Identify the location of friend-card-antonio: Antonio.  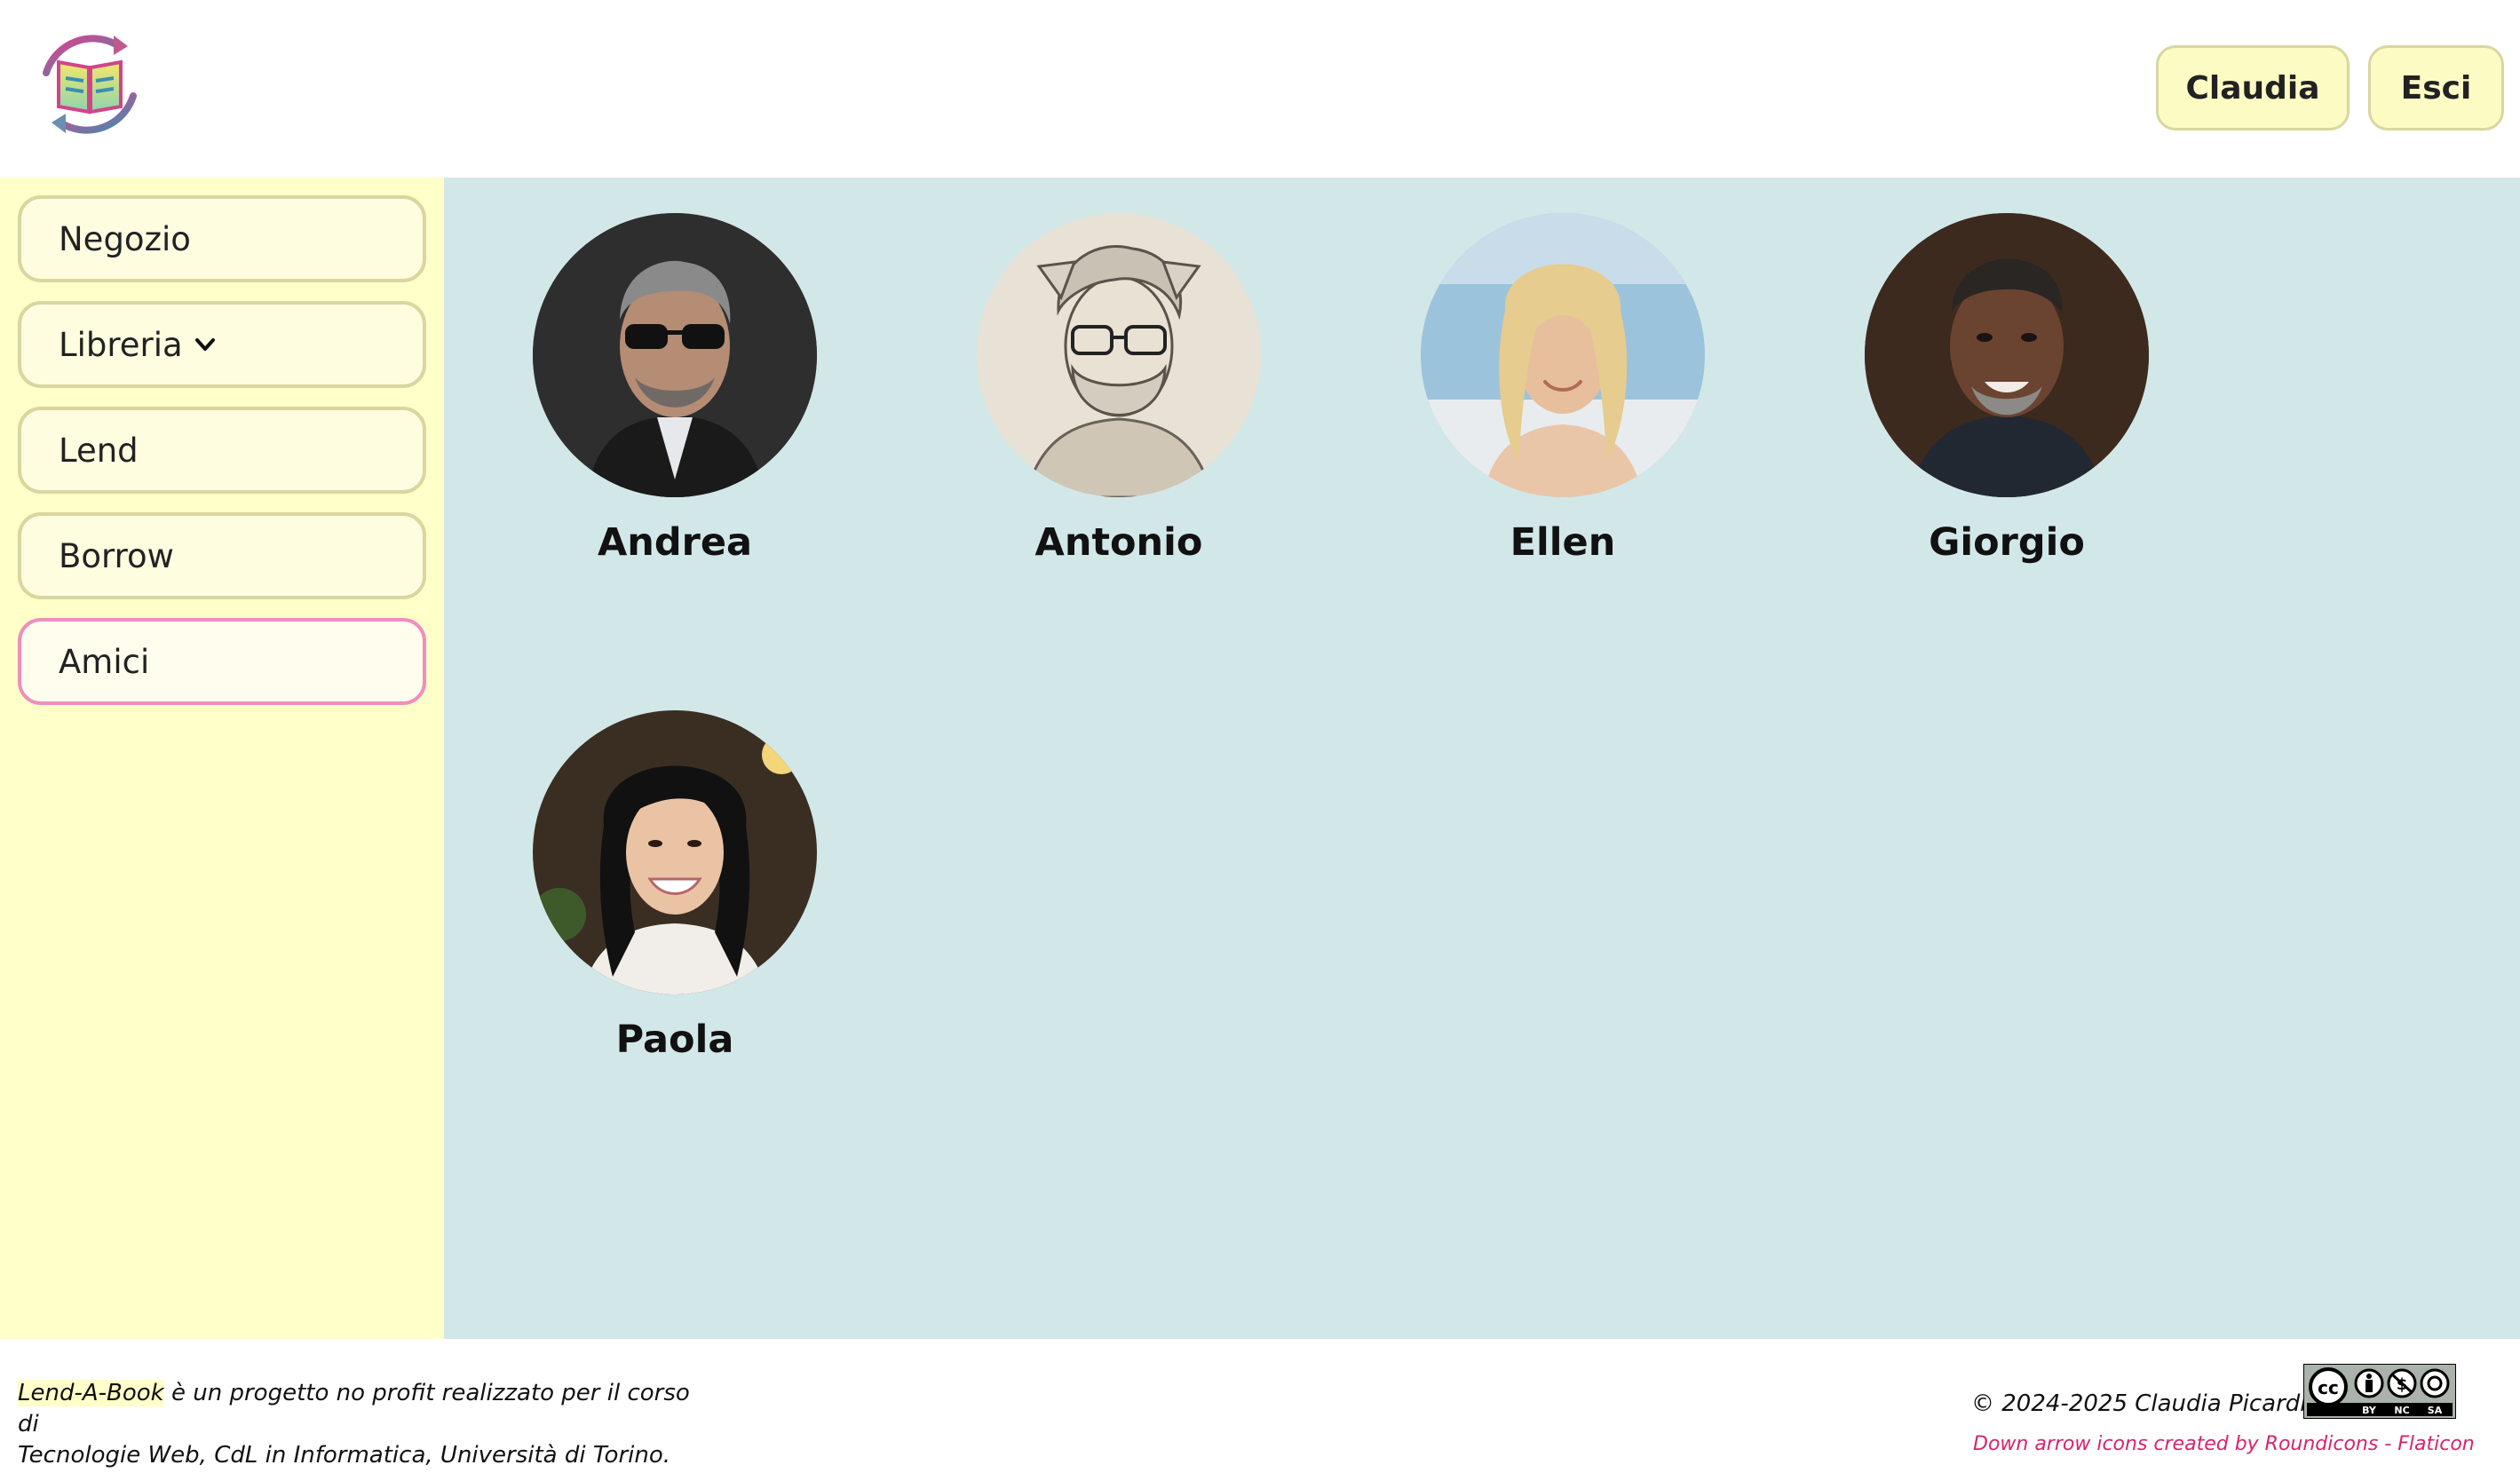
(1118, 389).